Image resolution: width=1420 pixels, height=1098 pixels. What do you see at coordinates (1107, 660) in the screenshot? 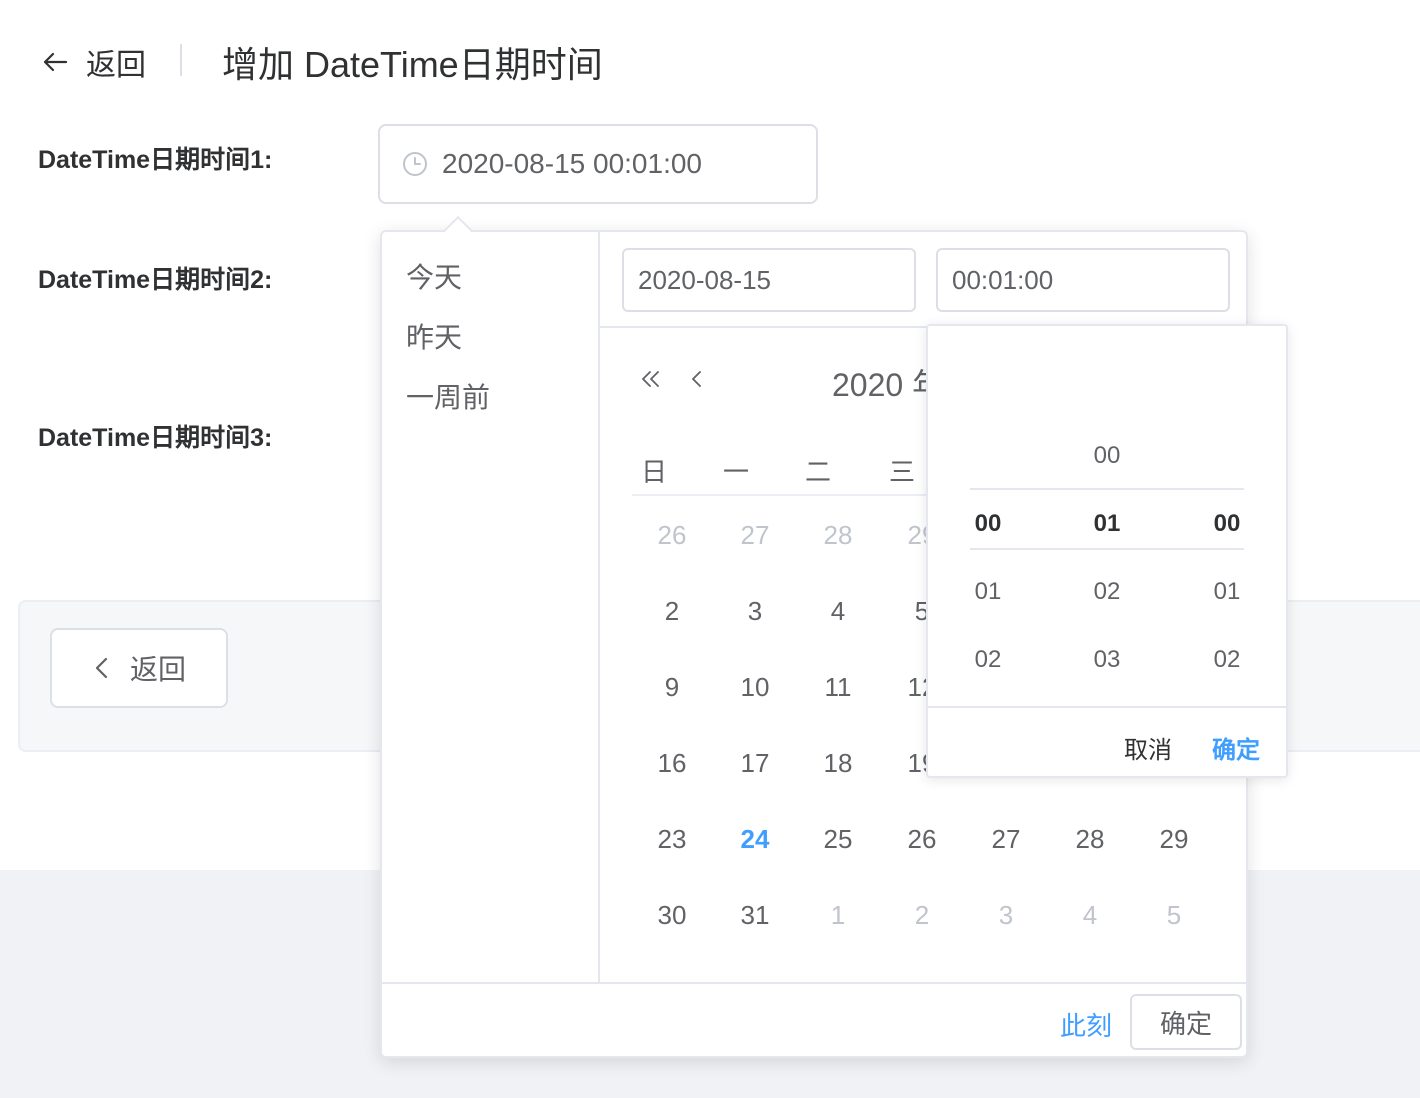
I see `minute-item: 03` at bounding box center [1107, 660].